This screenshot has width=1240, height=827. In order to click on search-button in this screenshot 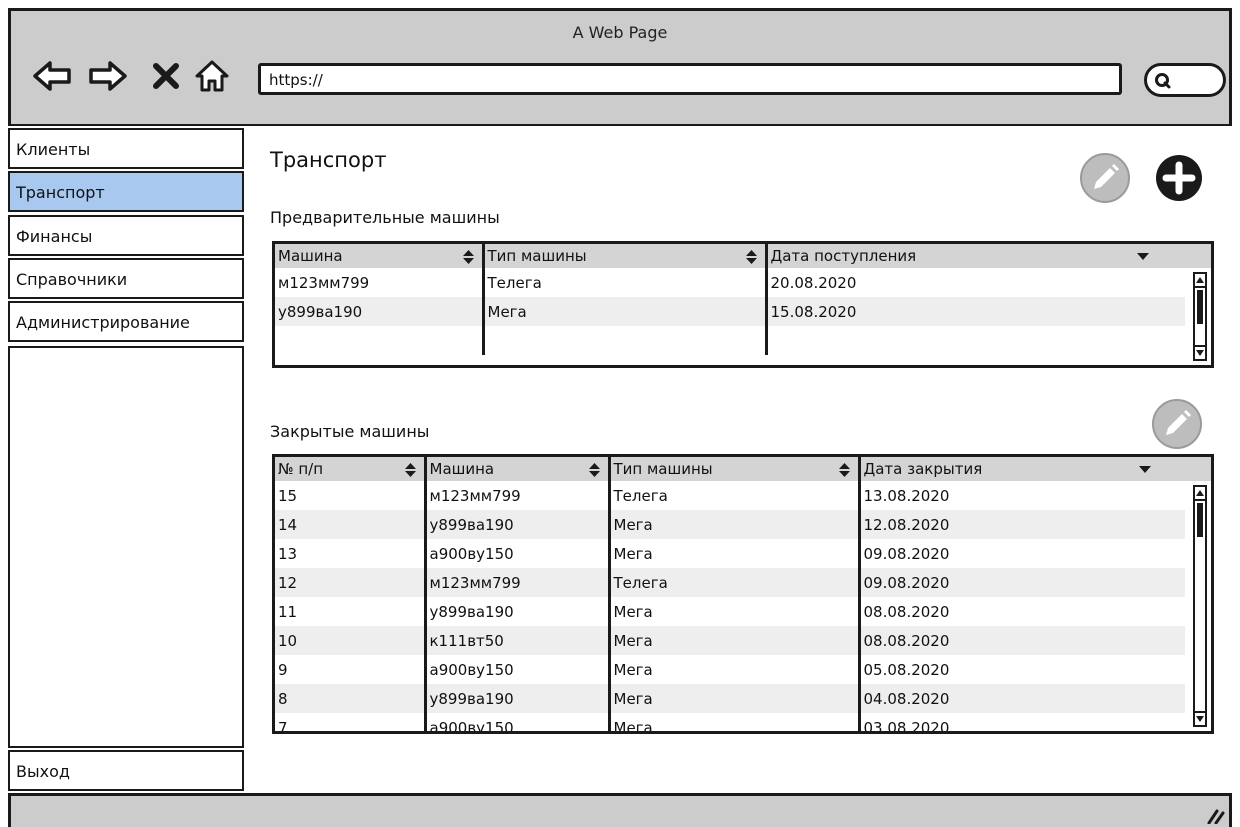, I will do `click(1185, 80)`.